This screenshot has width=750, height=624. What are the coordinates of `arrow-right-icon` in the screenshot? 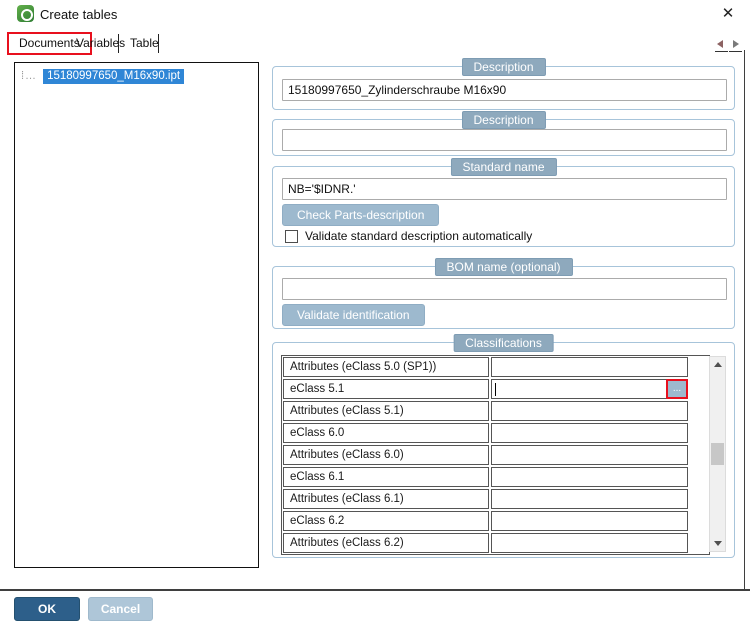 It's located at (736, 44).